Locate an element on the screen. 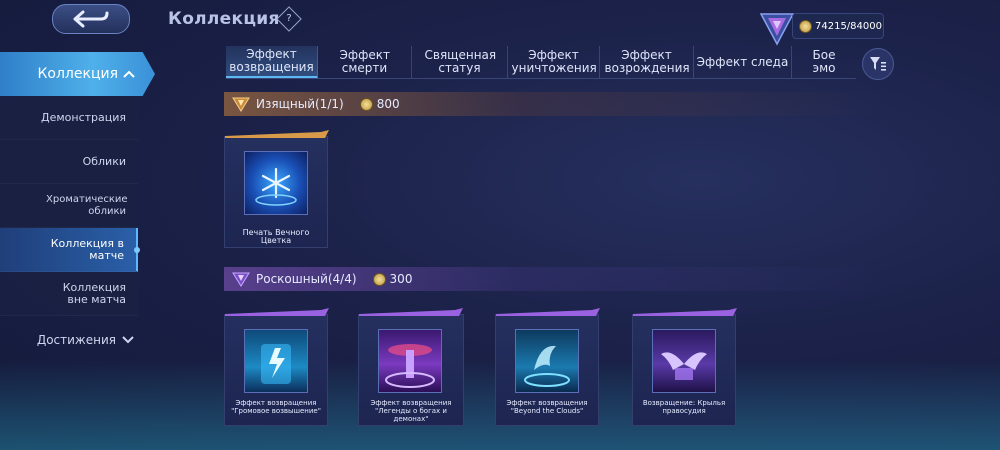 This screenshot has height=450, width=1000. tab-sacred-statue: Священная статуя is located at coordinates (460, 62).